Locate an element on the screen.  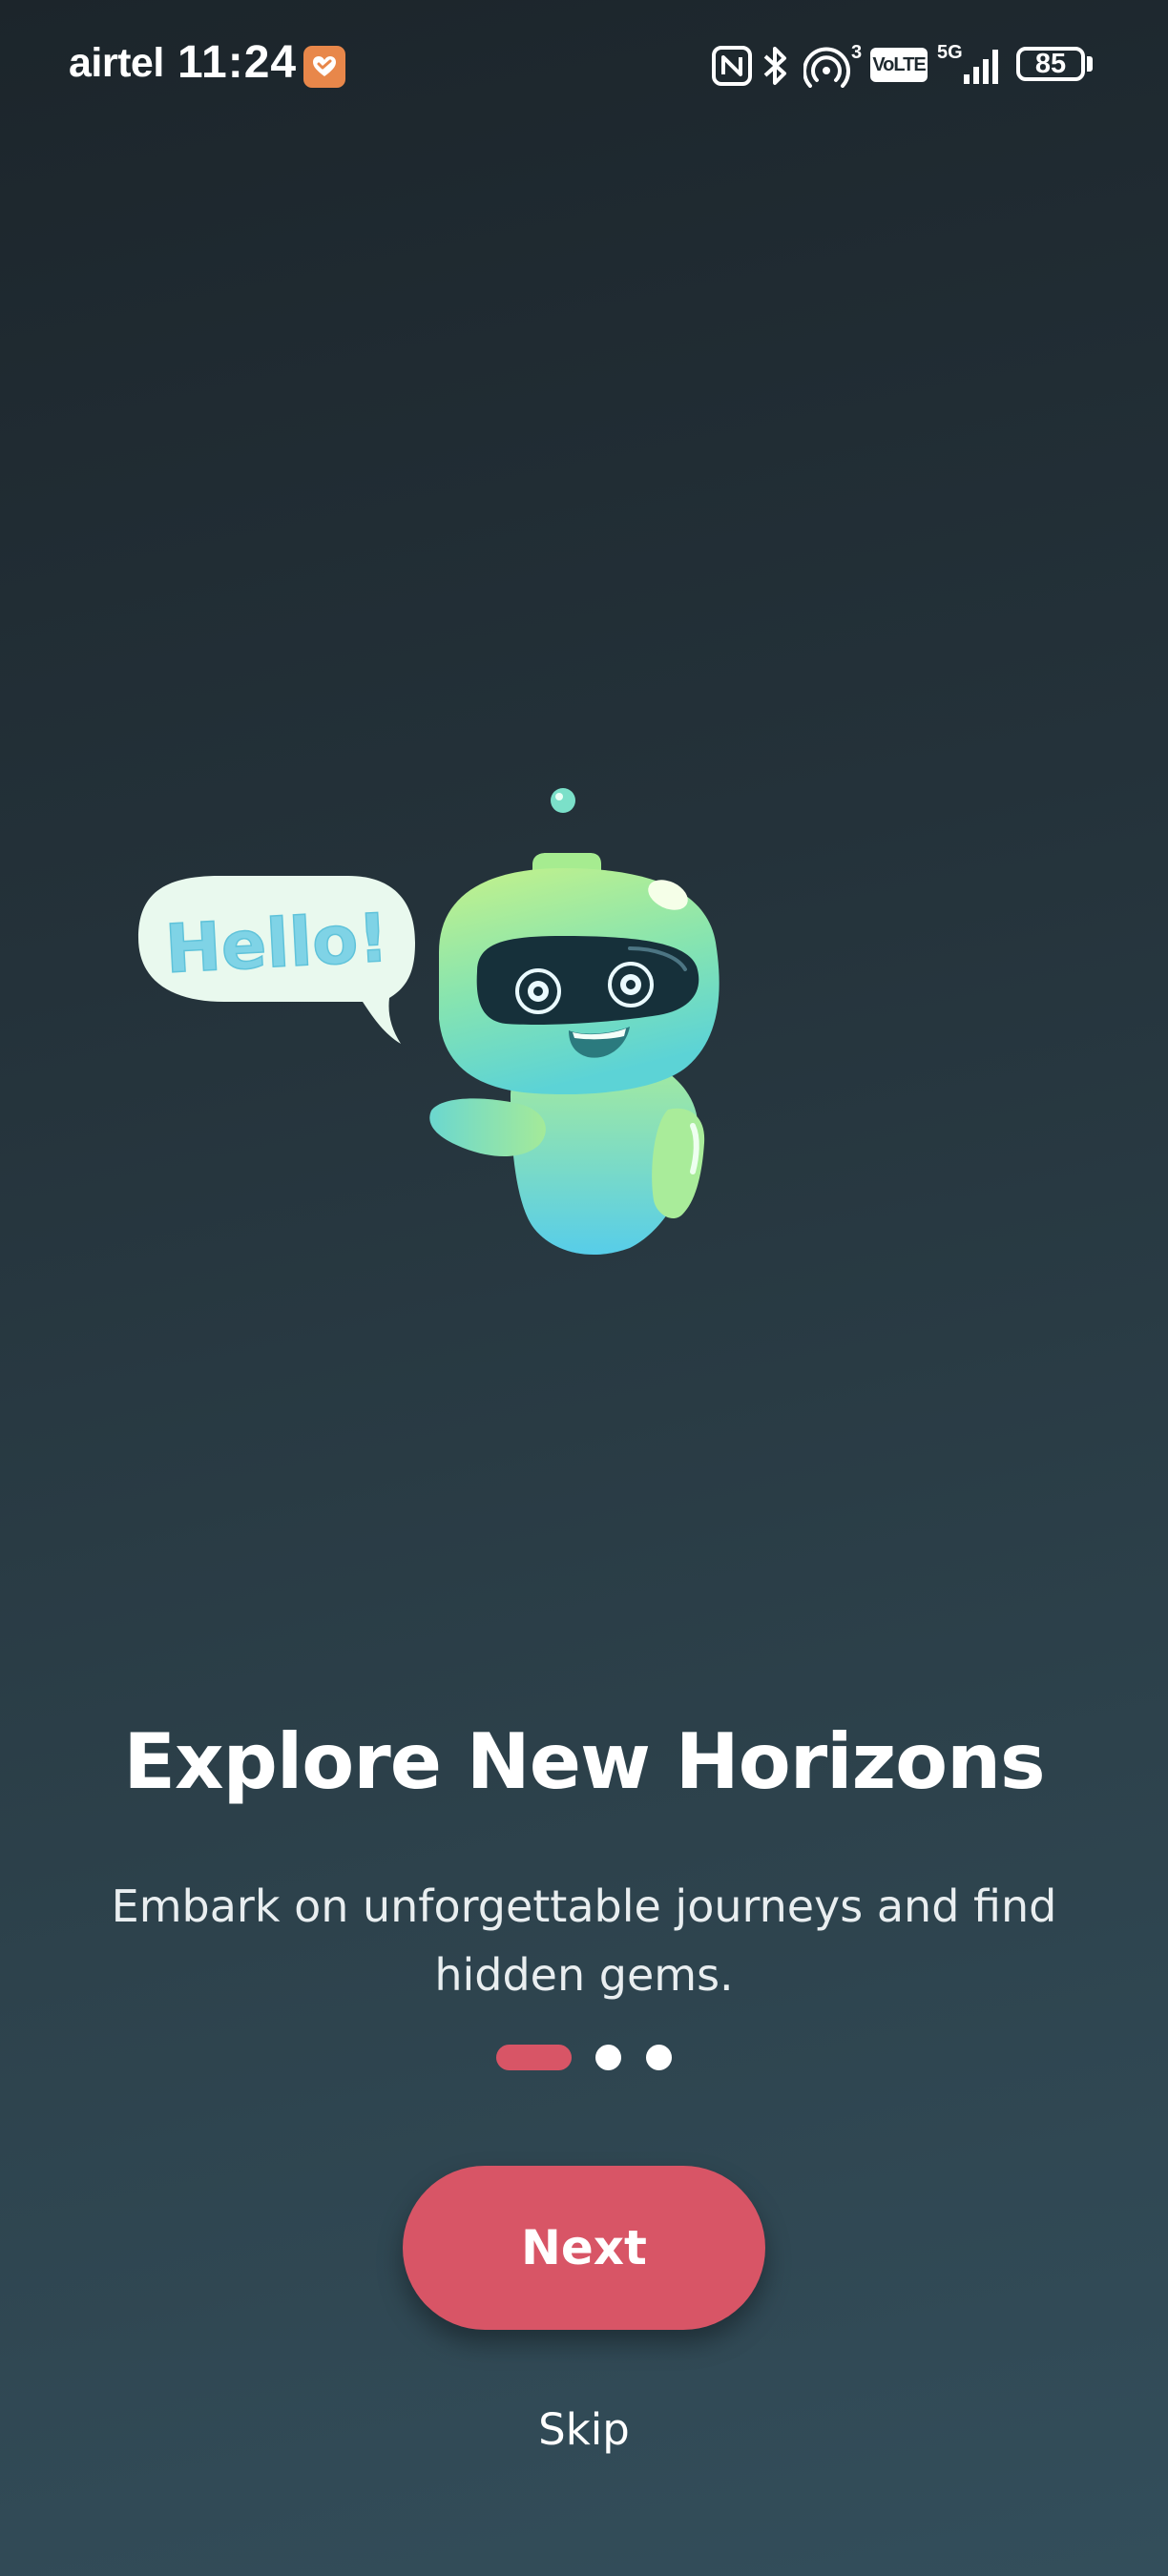
status-time: 11:24 is located at coordinates (237, 62).